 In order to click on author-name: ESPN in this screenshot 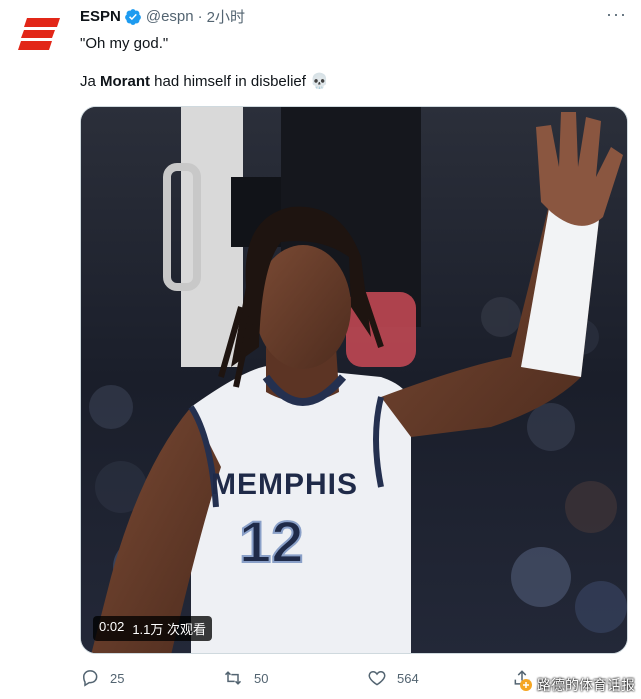, I will do `click(100, 16)`.